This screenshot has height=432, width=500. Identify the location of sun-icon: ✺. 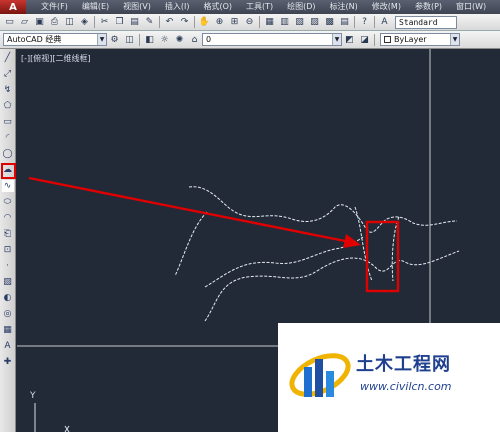
(179, 39).